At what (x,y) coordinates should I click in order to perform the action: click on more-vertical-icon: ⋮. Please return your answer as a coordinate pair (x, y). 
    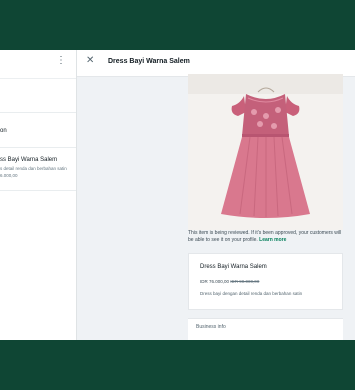
    Looking at the image, I should click on (61, 61).